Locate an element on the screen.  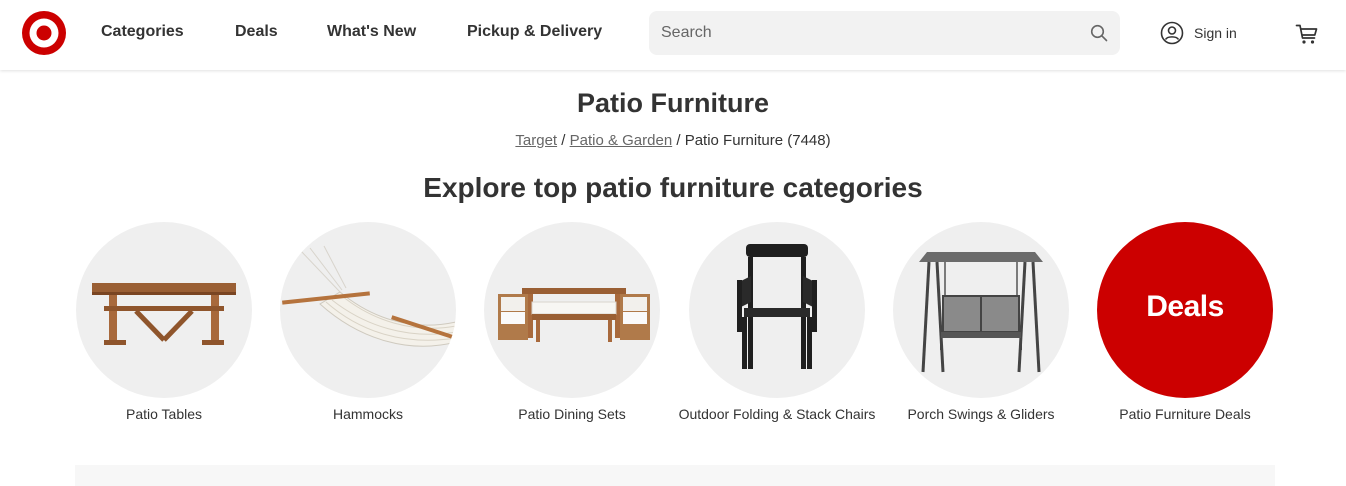
category-outdoor-folding-stack-chairs: Outdoor Folding & Stack Chairs is located at coordinates (777, 323).